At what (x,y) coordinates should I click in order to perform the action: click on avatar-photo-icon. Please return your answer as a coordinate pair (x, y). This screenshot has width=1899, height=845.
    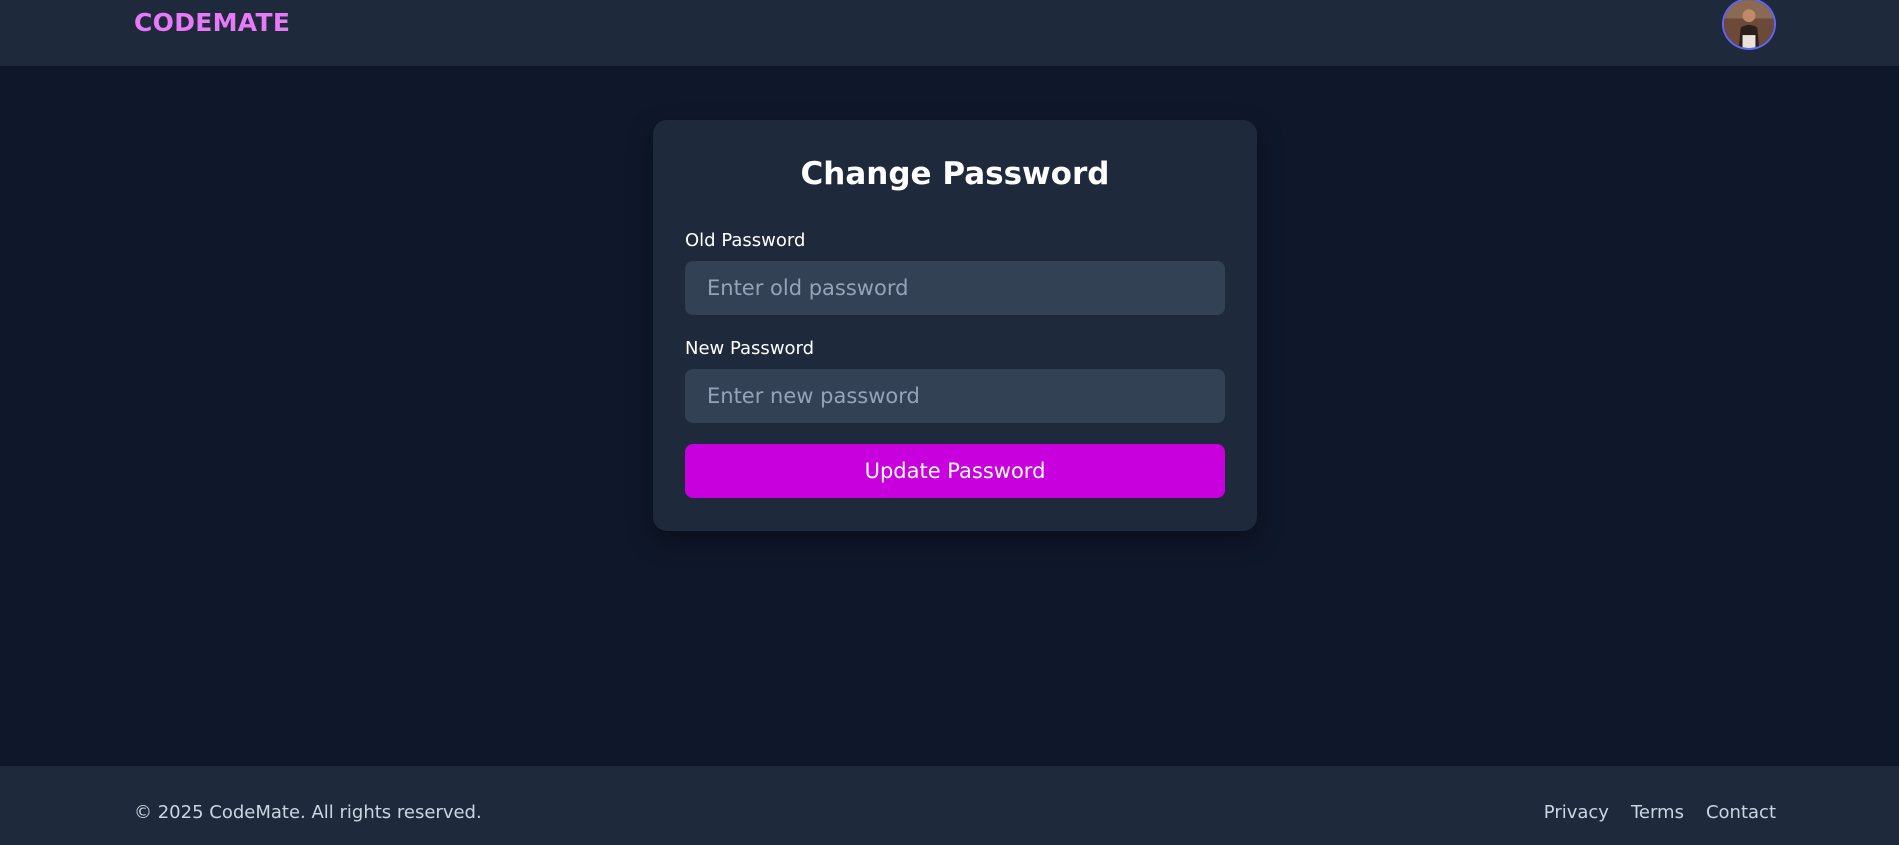
    Looking at the image, I should click on (1749, 24).